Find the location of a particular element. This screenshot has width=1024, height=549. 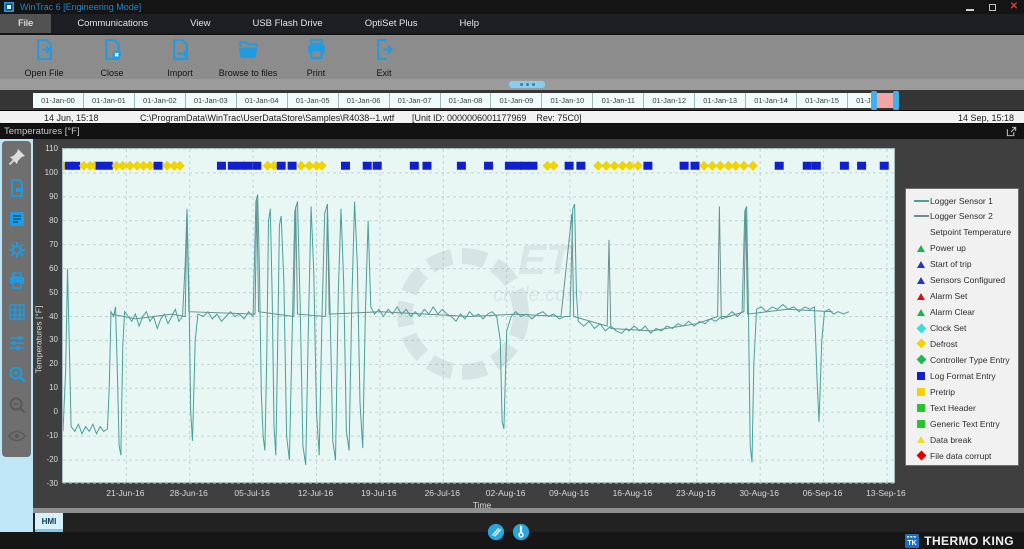

view-eye-icon is located at coordinates (17, 436).